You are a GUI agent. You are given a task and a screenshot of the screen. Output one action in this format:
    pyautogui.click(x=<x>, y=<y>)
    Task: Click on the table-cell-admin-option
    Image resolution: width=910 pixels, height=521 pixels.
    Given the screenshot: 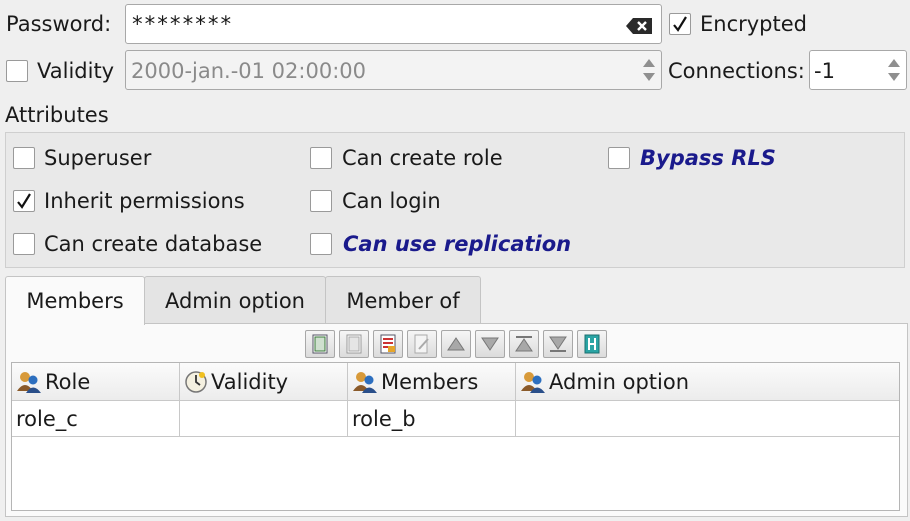 What is the action you would take?
    pyautogui.click(x=707, y=419)
    